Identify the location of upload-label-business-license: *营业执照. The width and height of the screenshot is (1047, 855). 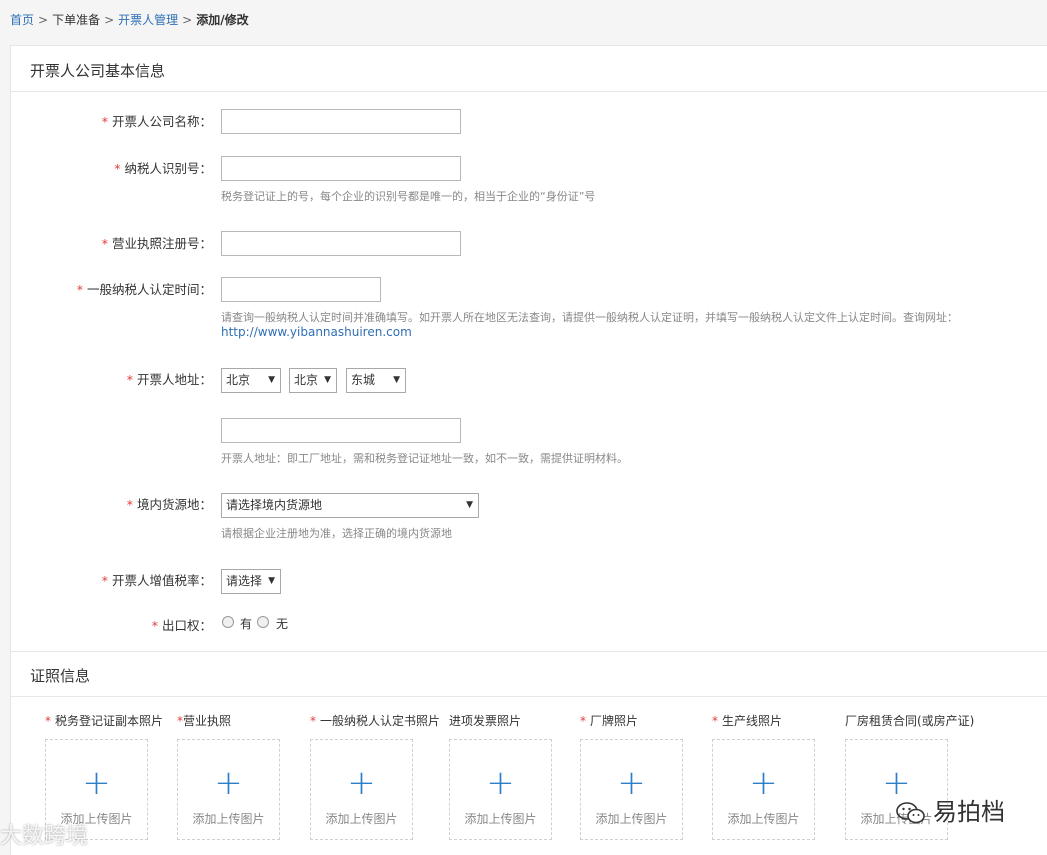
(204, 721).